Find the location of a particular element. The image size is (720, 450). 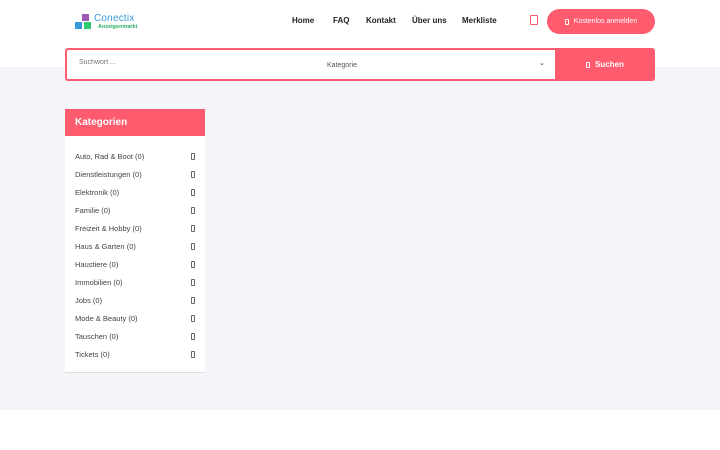

category-item: Auto, Rad & Boot (0) is located at coordinates (135, 156).